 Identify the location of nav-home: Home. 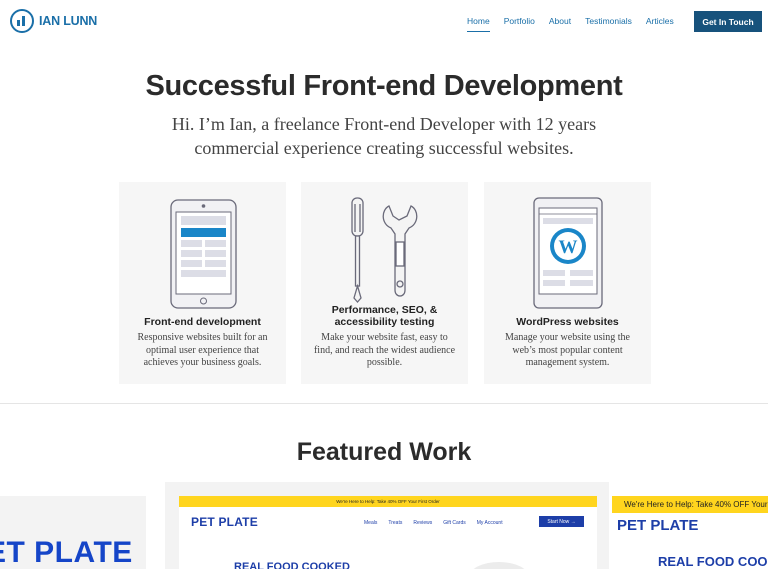
(478, 24).